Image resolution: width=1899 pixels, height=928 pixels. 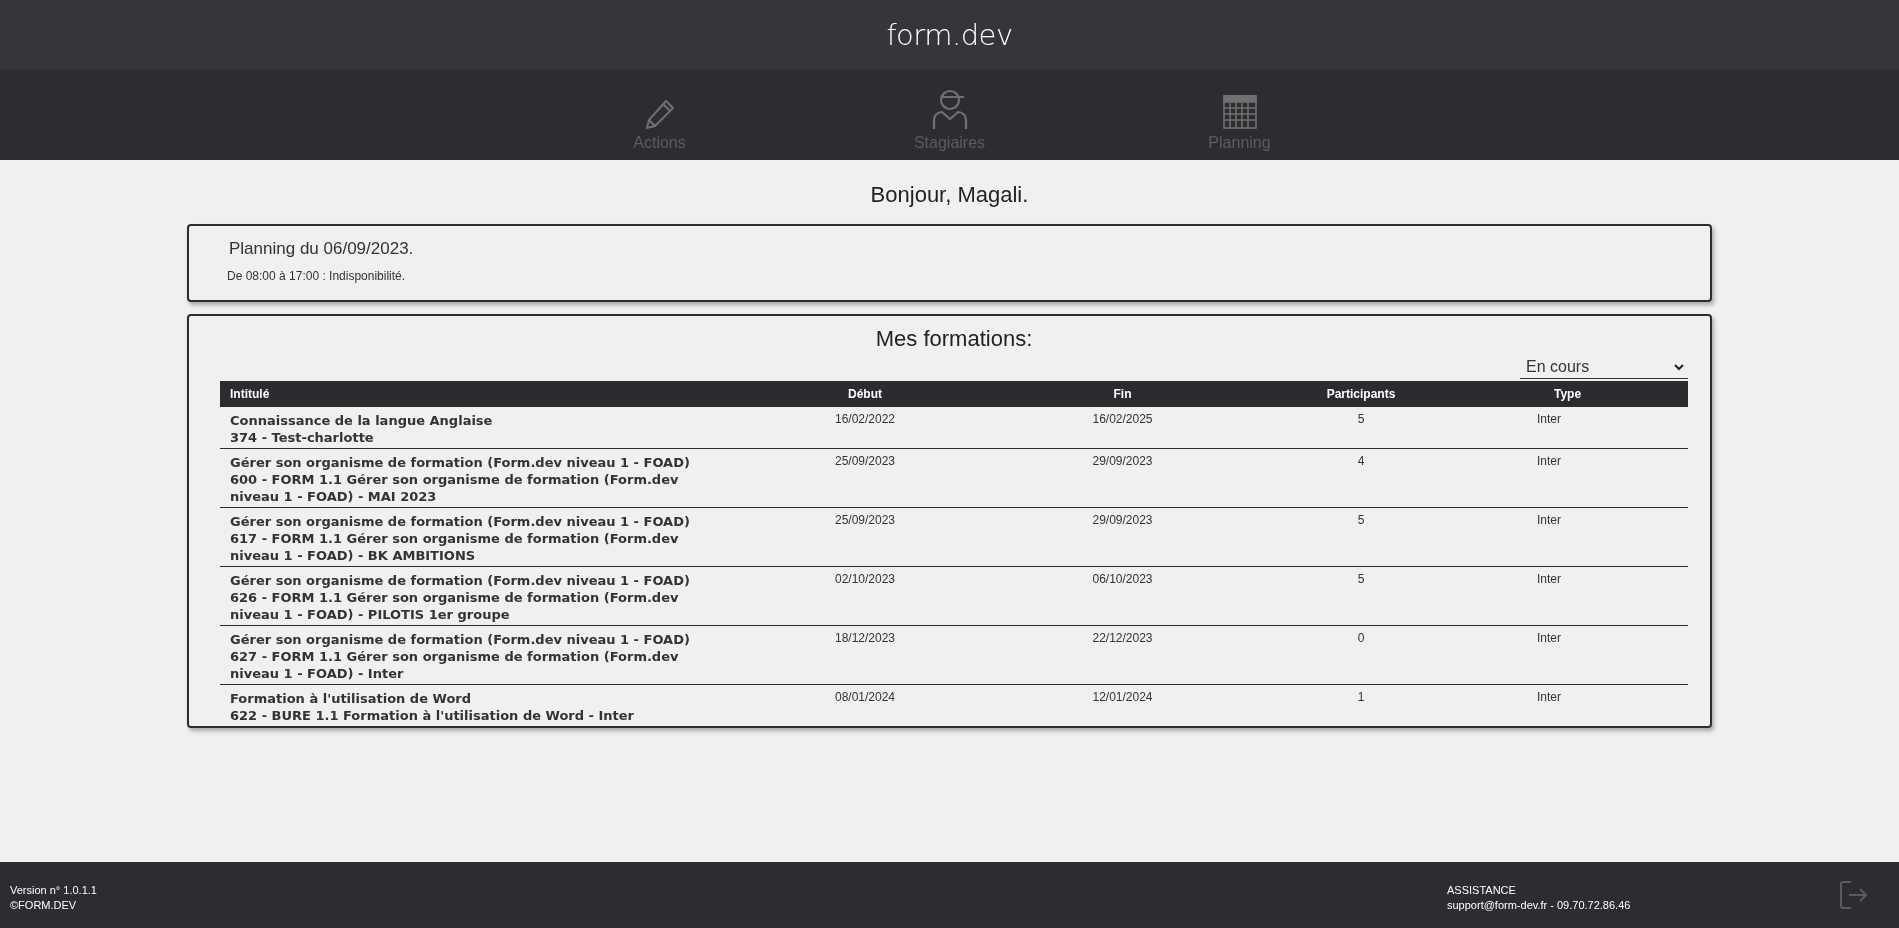 I want to click on table-cell: 0, so click(x=1361, y=655).